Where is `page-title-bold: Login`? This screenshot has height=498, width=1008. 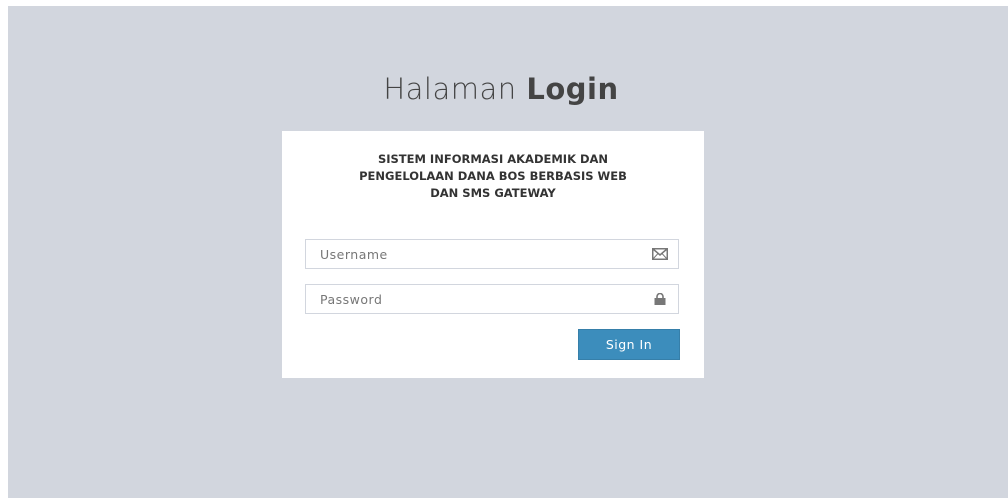
page-title-bold: Login is located at coordinates (572, 89).